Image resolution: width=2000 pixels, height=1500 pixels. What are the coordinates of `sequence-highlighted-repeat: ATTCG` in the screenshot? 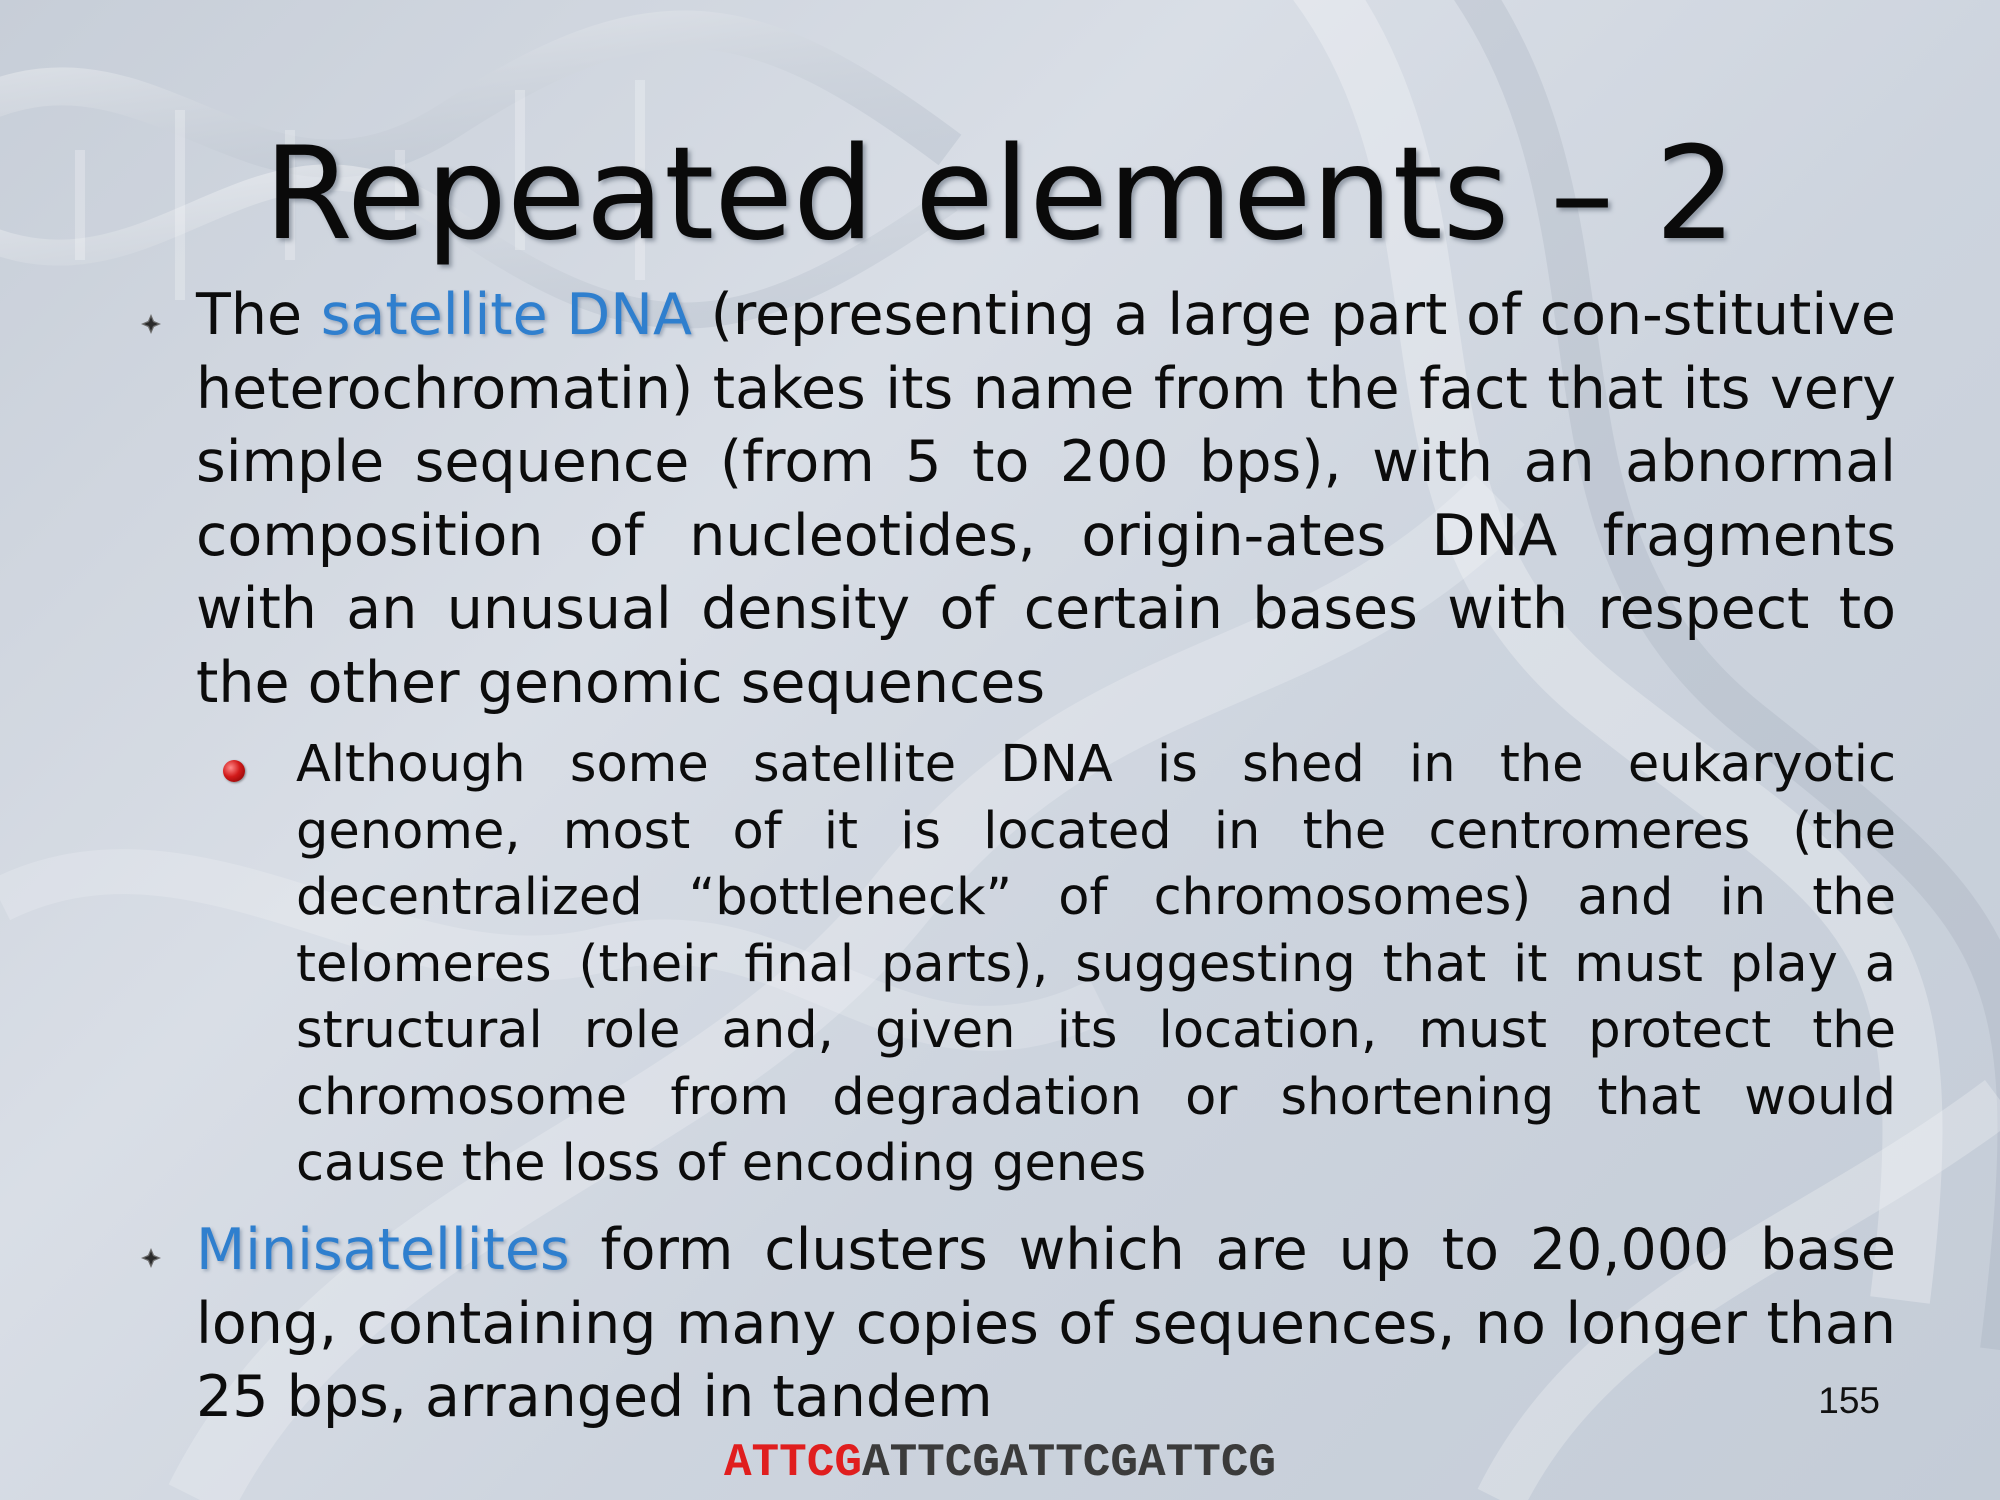 It's located at (792, 1463).